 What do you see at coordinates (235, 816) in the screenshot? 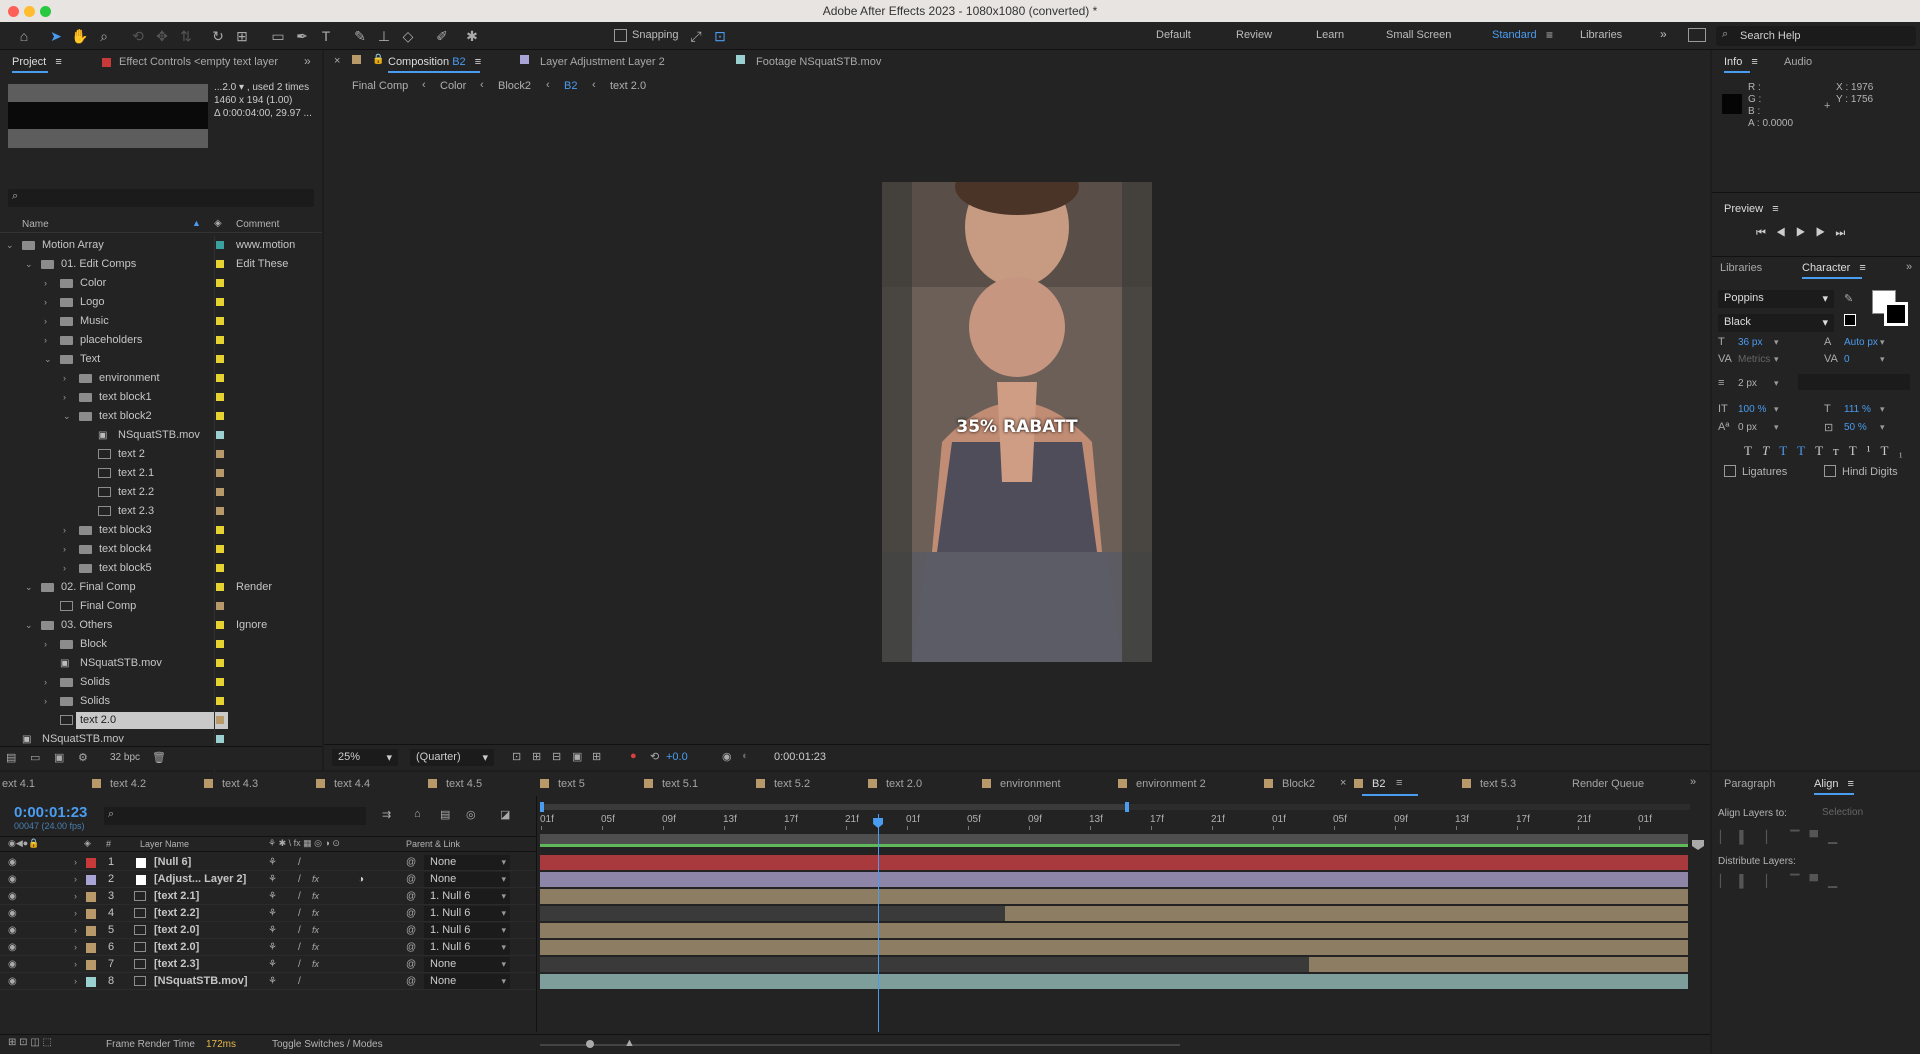
I see `layer-search-input: ⌕` at bounding box center [235, 816].